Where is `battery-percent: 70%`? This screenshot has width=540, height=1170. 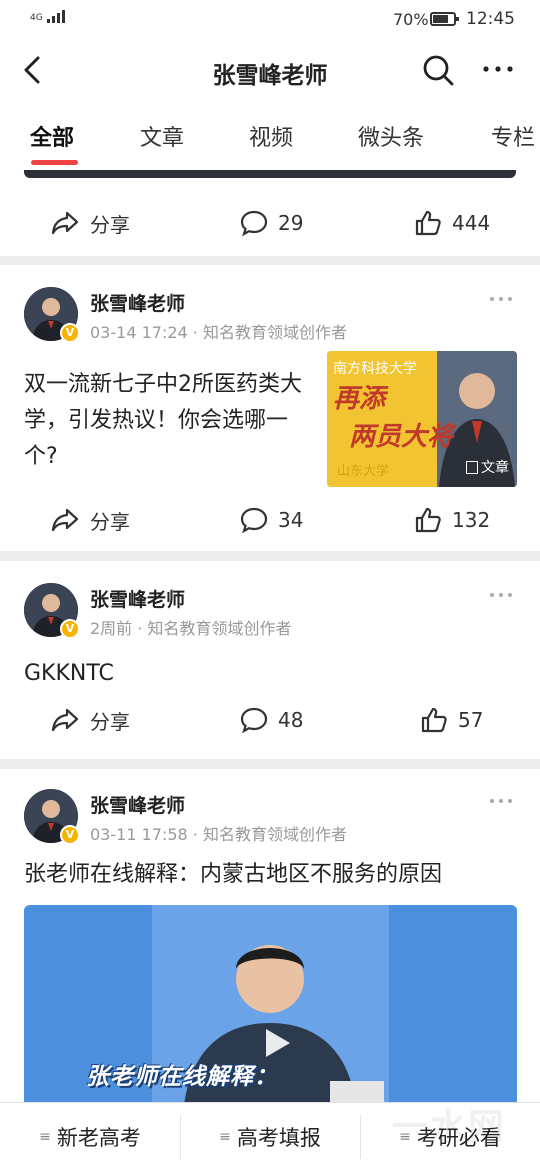 battery-percent: 70% is located at coordinates (411, 19).